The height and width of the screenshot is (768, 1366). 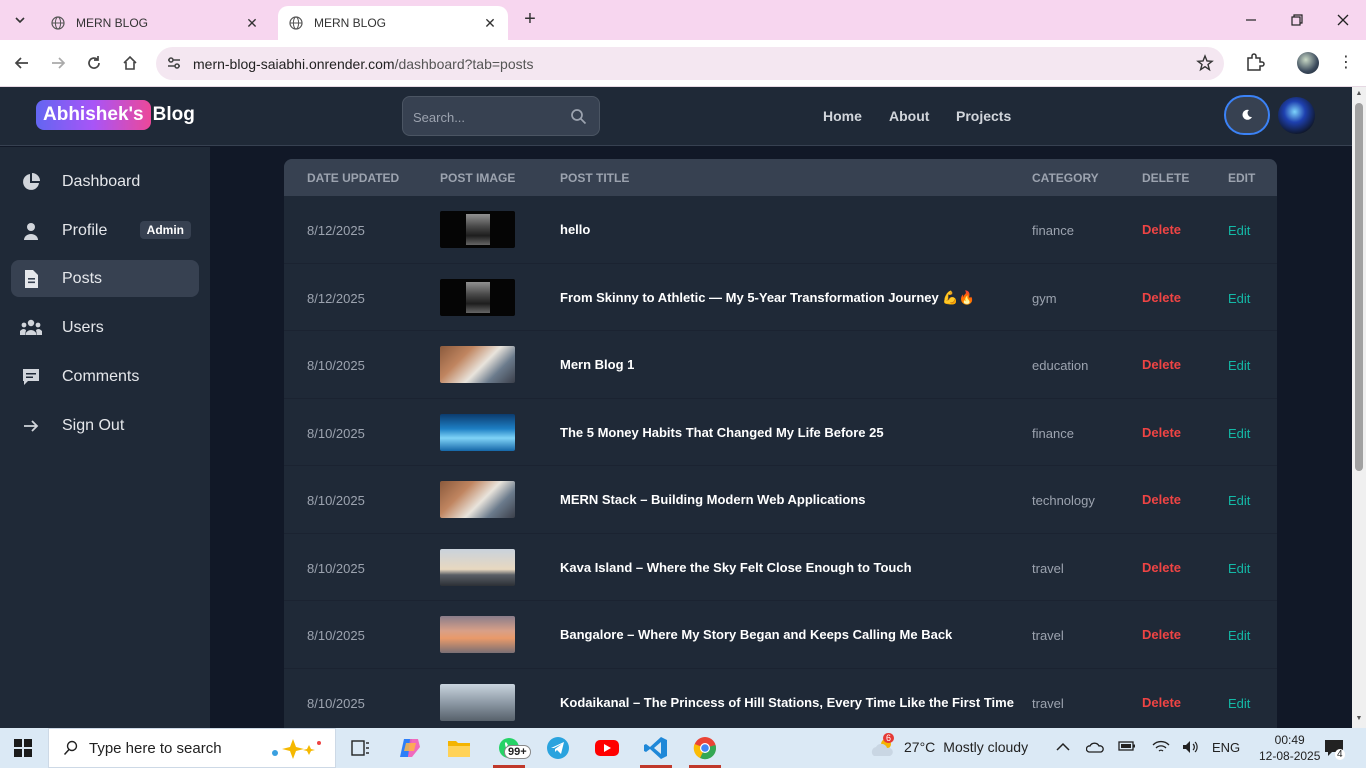 I want to click on volume-tray, so click(x=1191, y=748).